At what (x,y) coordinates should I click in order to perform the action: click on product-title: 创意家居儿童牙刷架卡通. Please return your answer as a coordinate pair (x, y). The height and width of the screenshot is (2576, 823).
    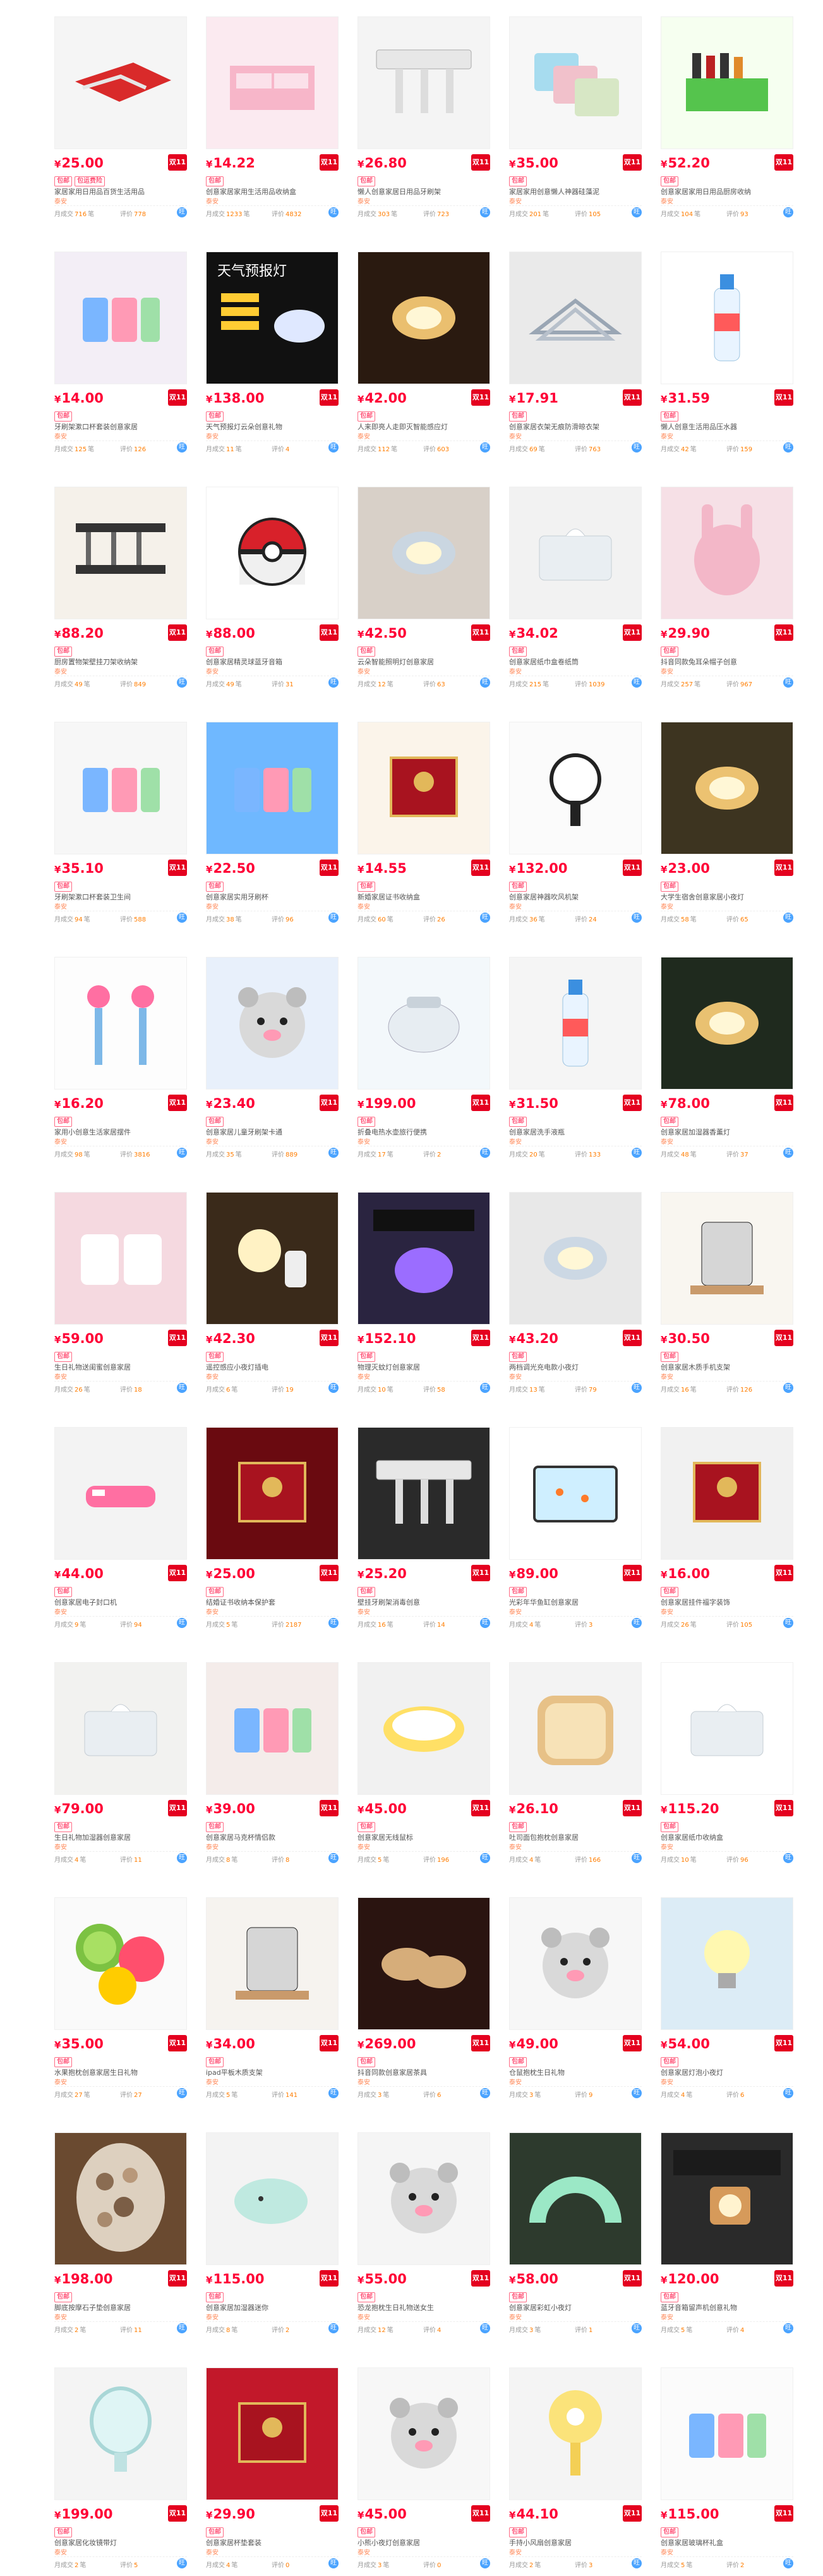
    Looking at the image, I should click on (272, 1132).